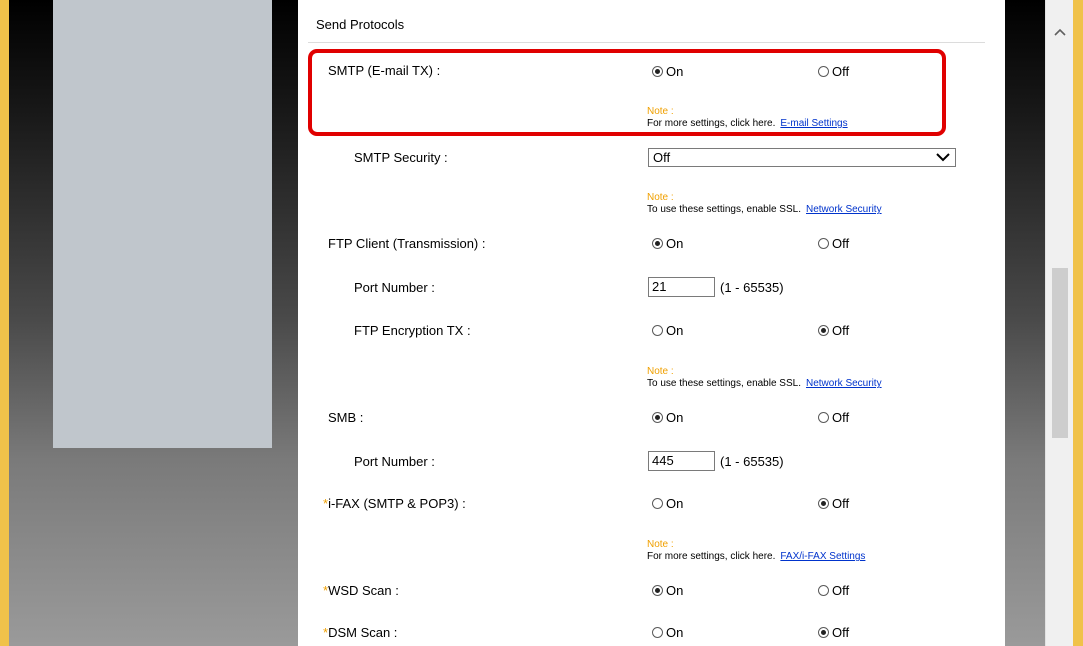 Image resolution: width=1083 pixels, height=646 pixels. I want to click on ifax-on-radio: On, so click(667, 503).